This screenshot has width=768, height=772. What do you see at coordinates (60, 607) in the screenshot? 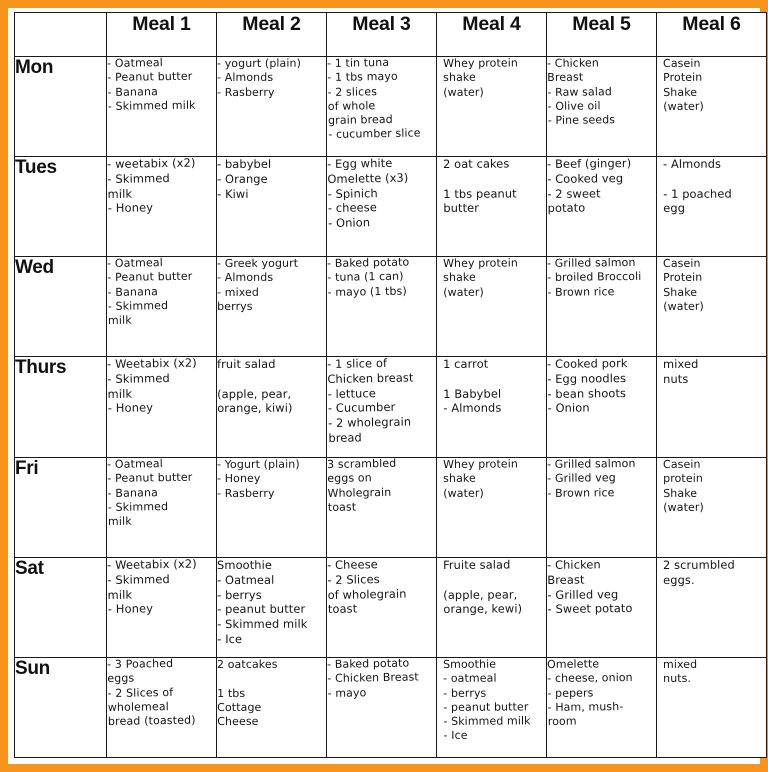
I see `row-header-sat: Sat` at bounding box center [60, 607].